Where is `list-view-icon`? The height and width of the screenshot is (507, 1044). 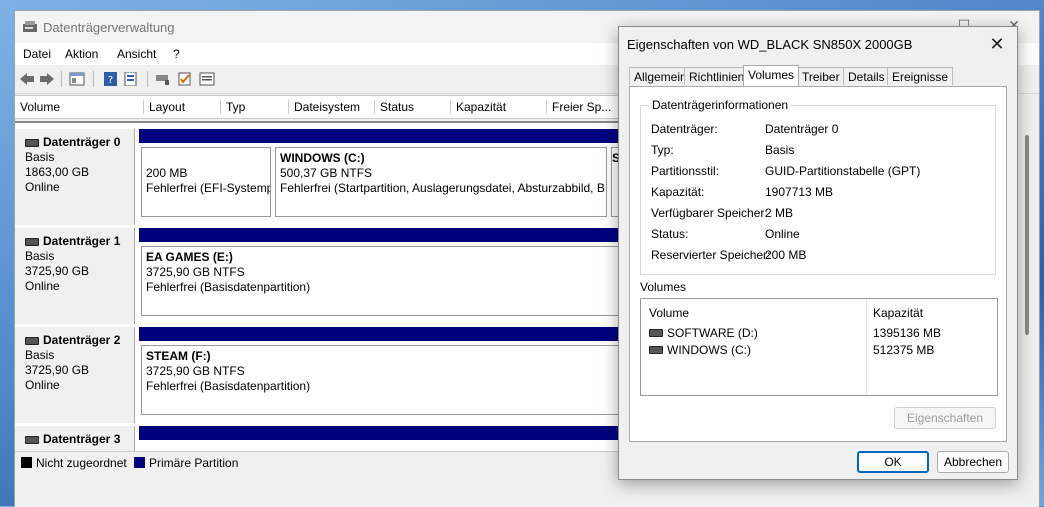
list-view-icon is located at coordinates (207, 79).